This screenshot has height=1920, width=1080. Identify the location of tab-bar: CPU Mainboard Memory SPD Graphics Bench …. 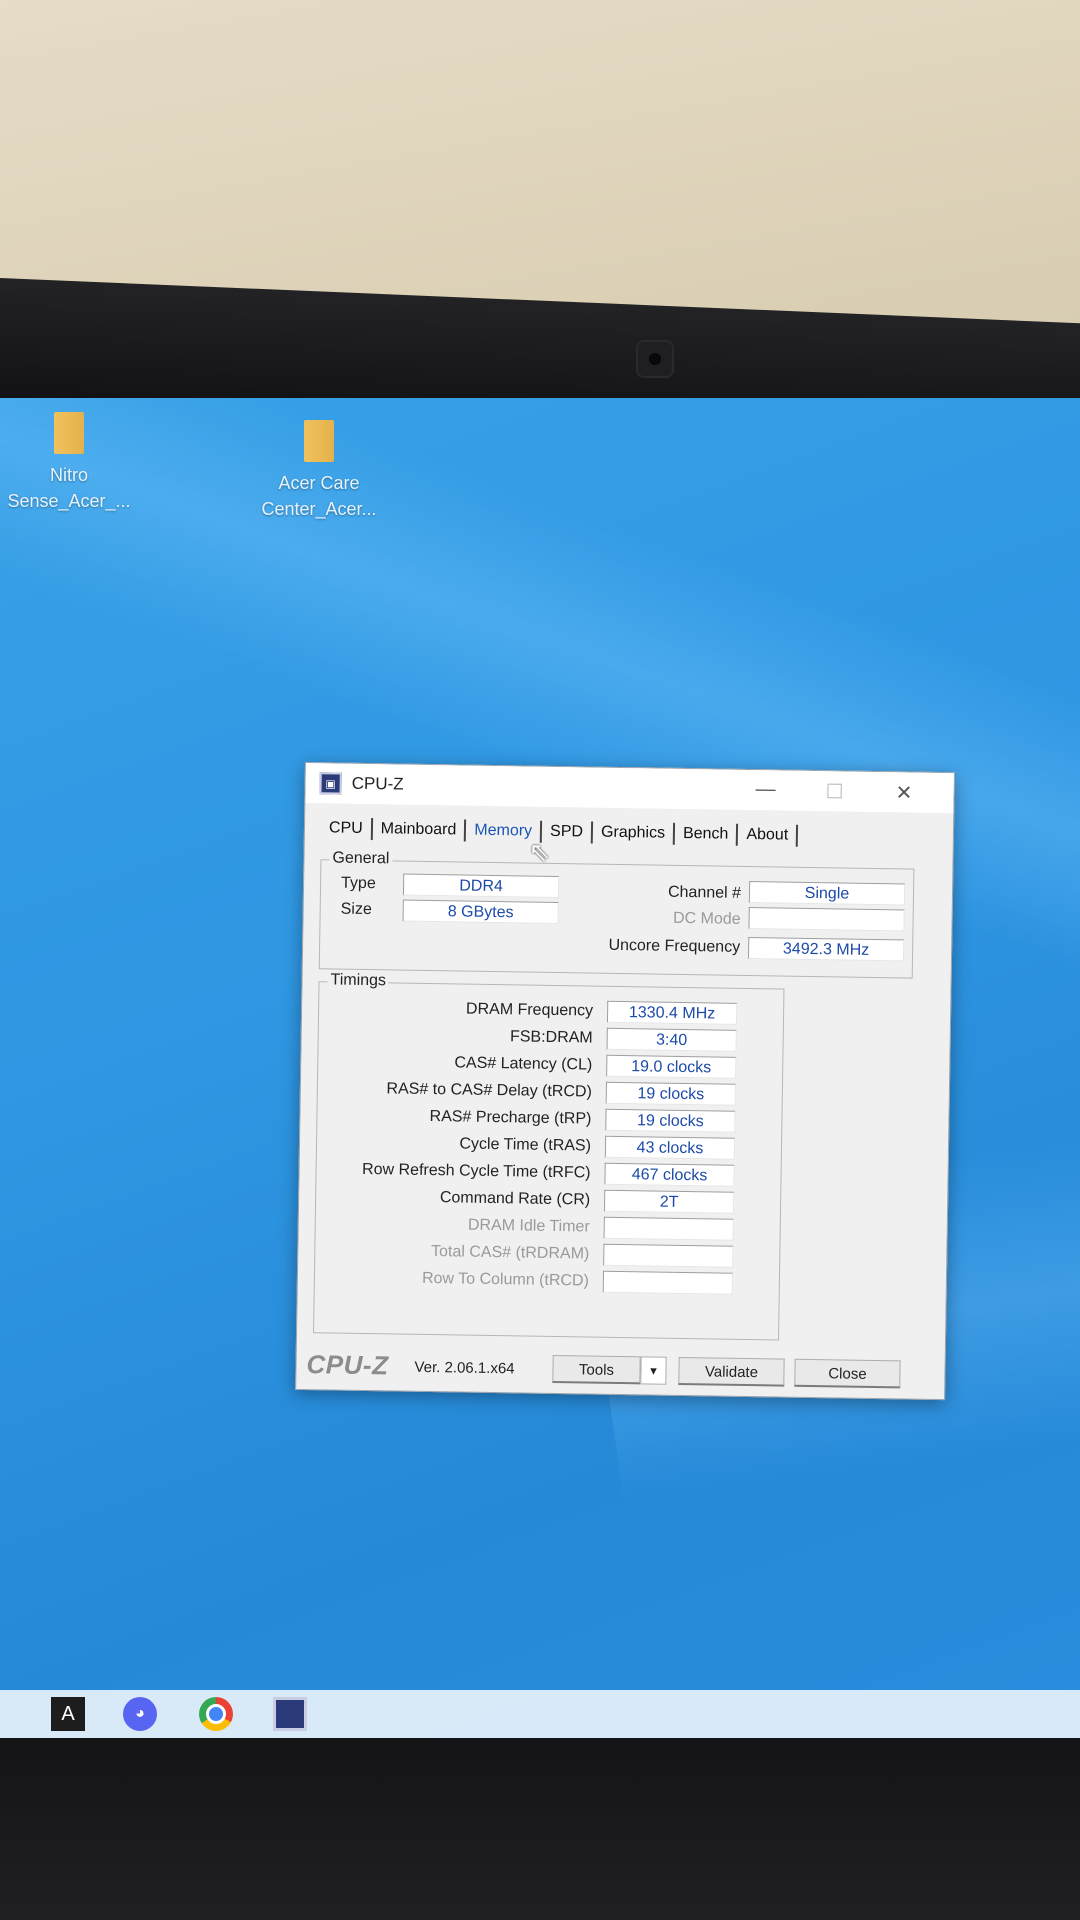
(629, 833).